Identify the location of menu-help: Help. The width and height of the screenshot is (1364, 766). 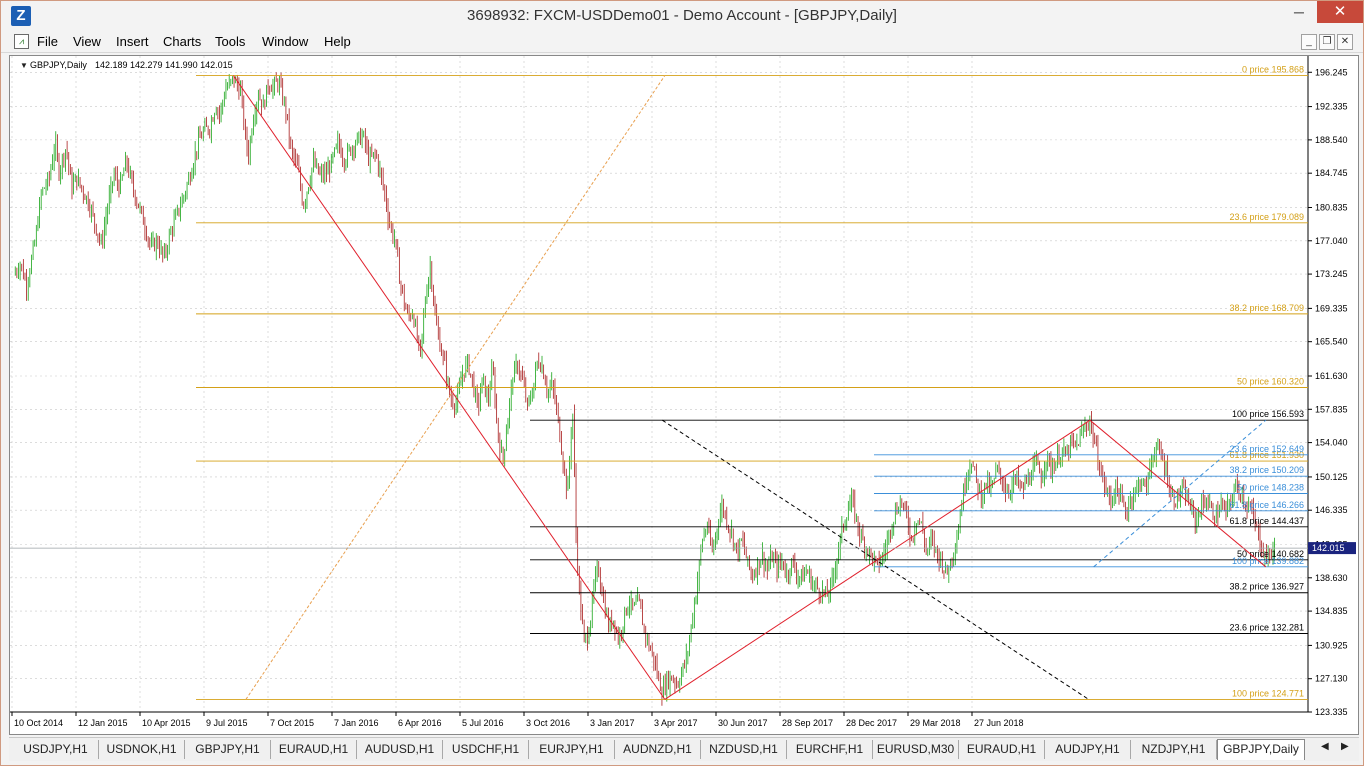
(337, 41).